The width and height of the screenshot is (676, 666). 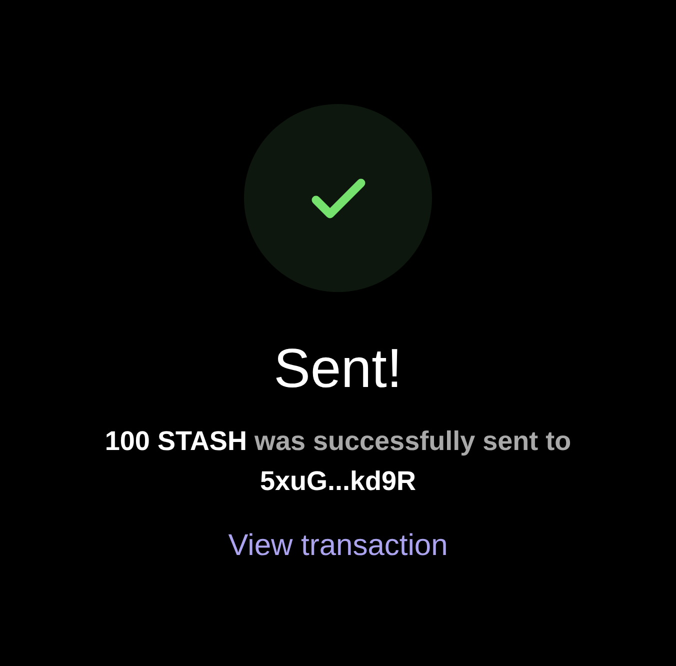 I want to click on sent-heading: Sent!, so click(x=338, y=368).